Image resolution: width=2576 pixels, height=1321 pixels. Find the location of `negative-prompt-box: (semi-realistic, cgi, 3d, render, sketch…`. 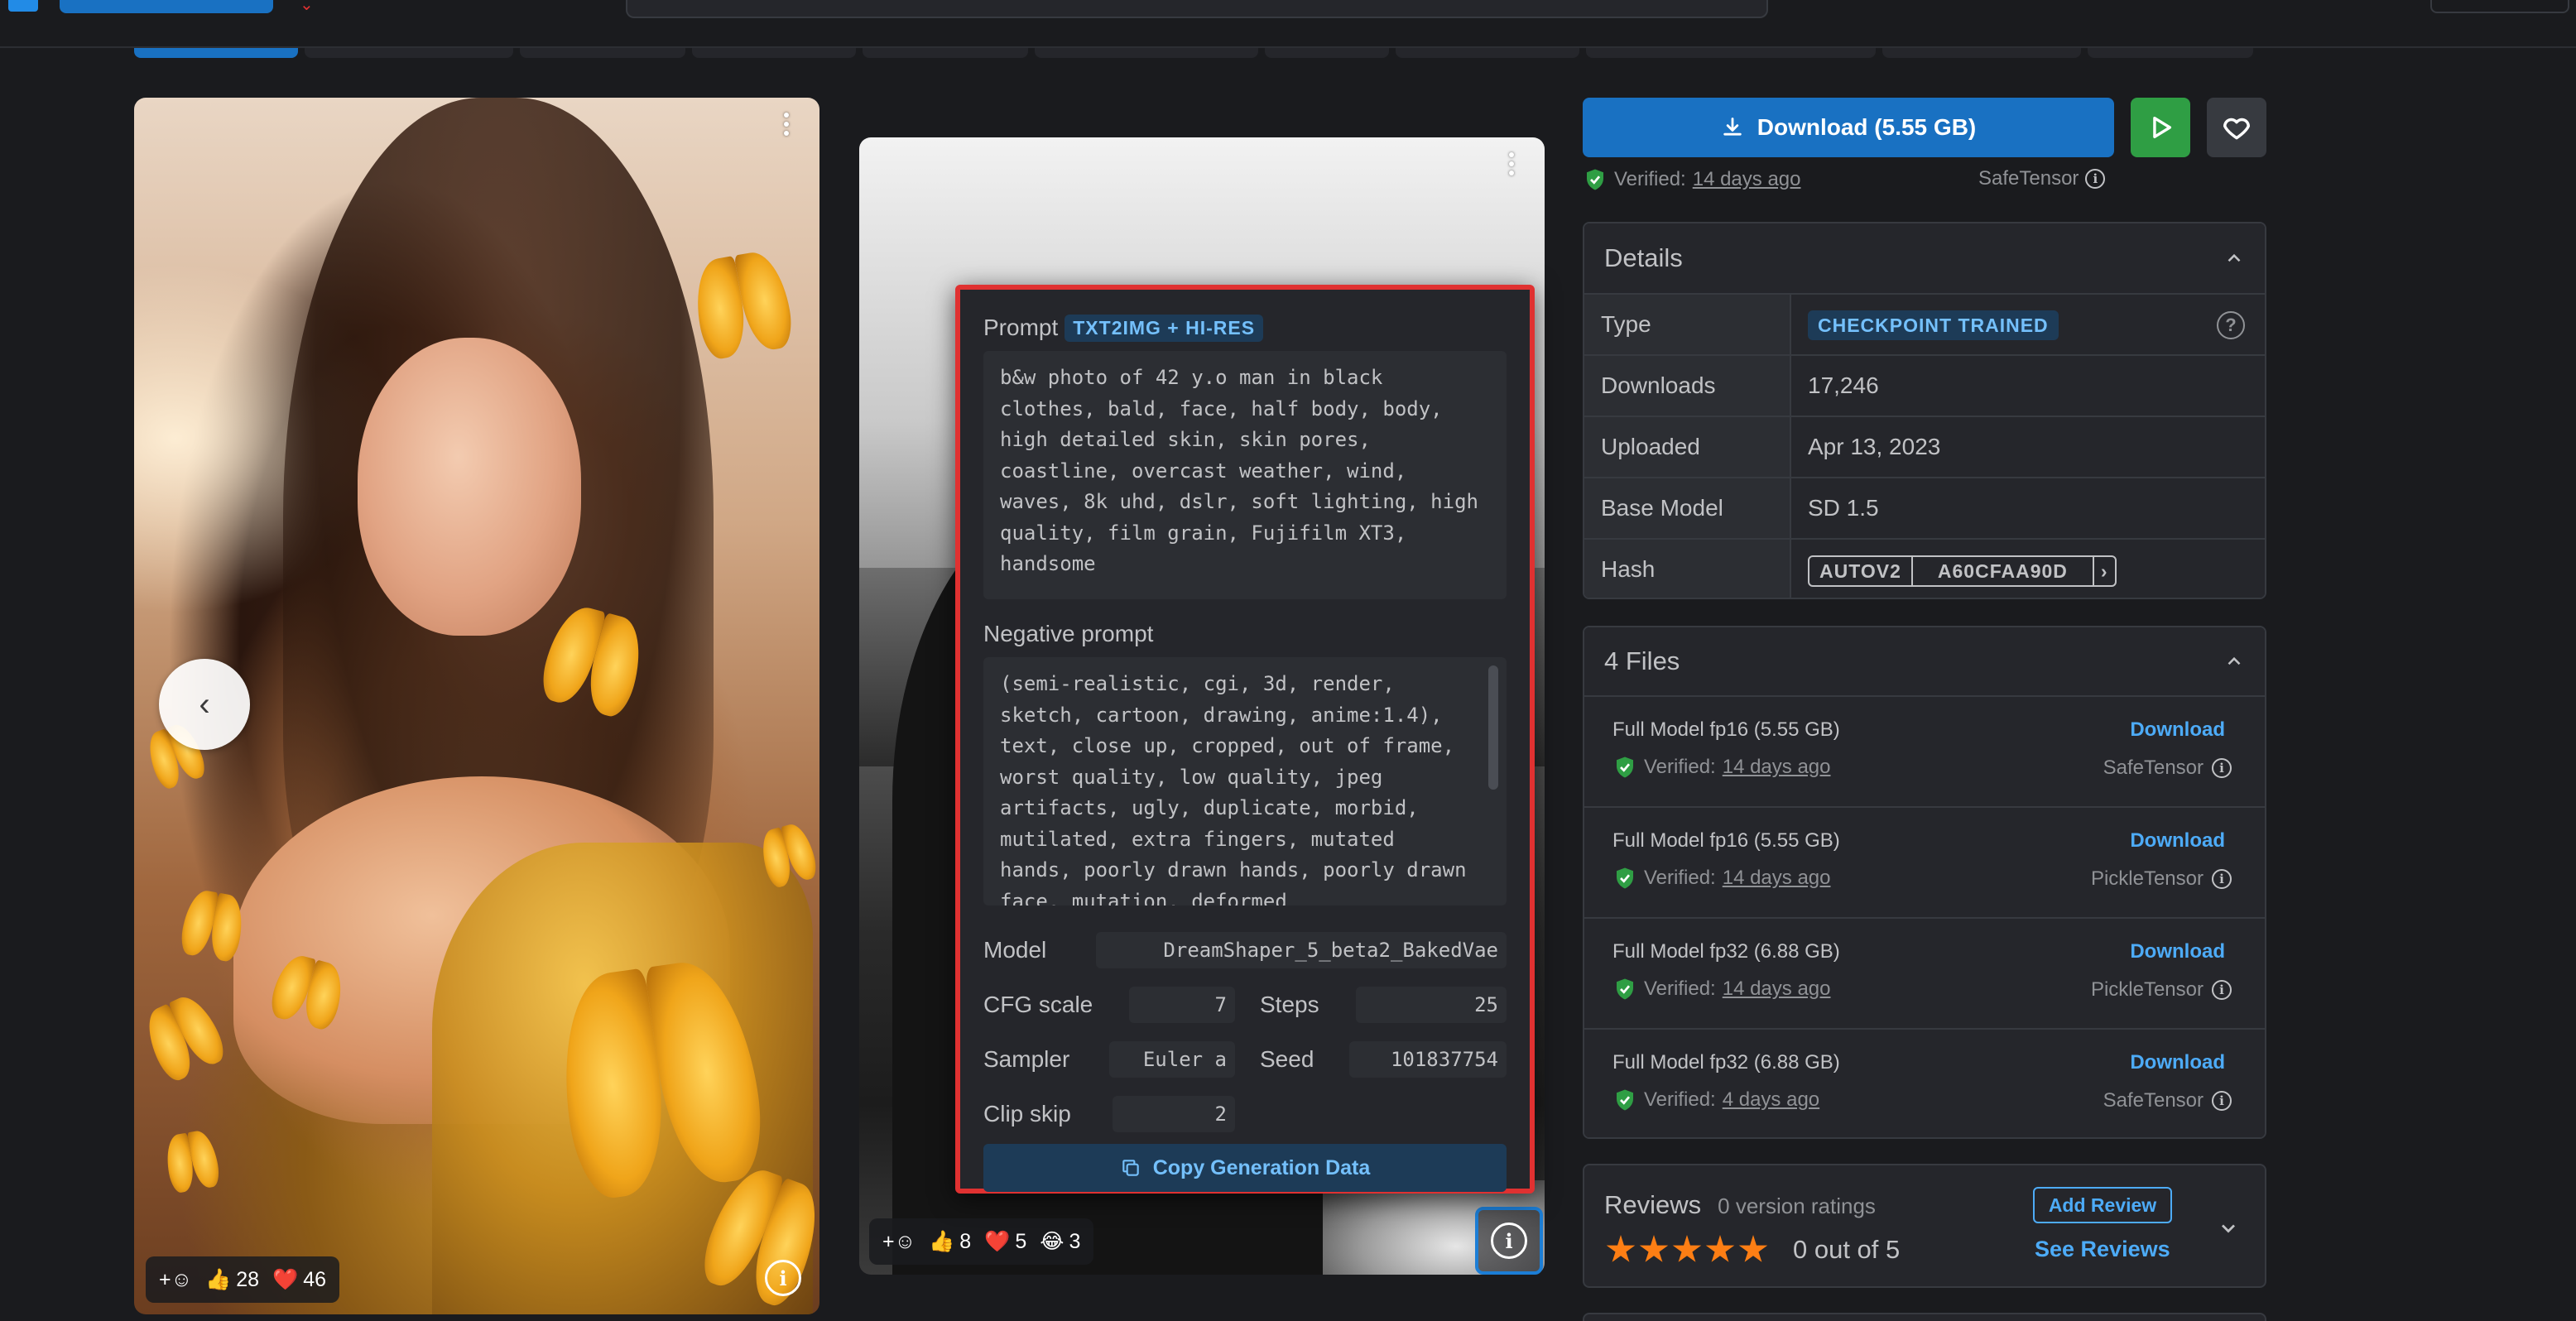

negative-prompt-box: (semi-realistic, cgi, 3d, render, sketch… is located at coordinates (1245, 781).